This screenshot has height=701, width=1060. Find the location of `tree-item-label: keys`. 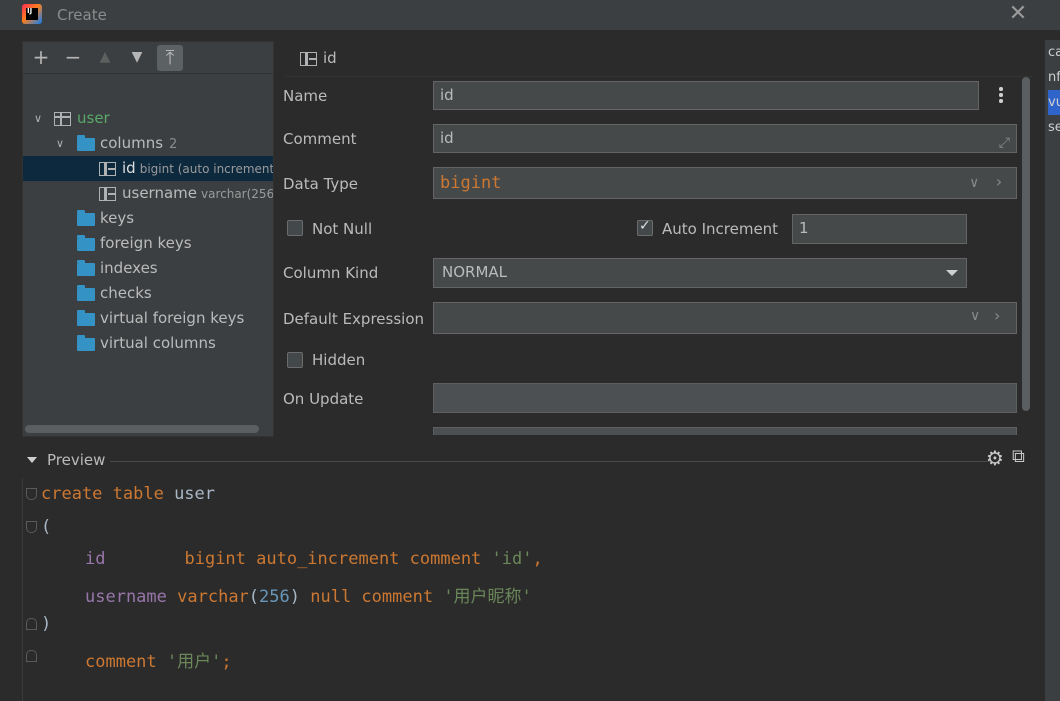

tree-item-label: keys is located at coordinates (117, 218).